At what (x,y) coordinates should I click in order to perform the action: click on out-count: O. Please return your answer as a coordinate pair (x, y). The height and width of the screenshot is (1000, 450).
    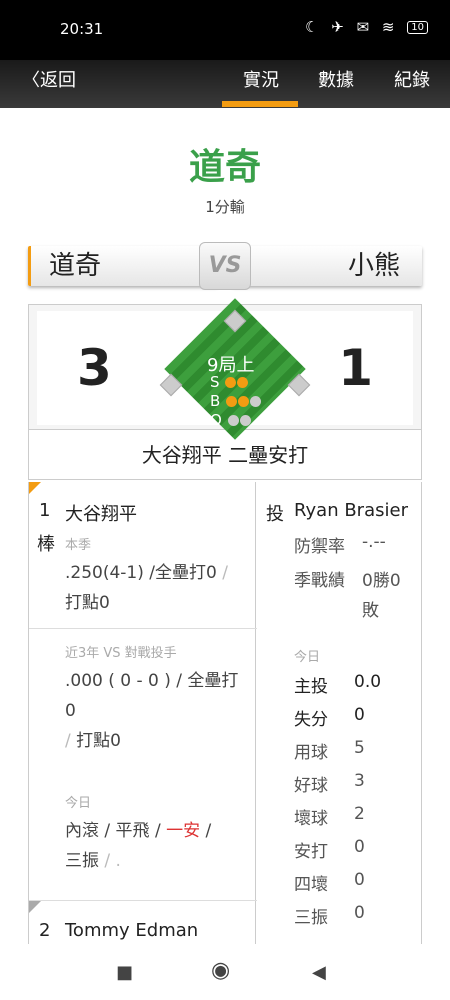
    Looking at the image, I should click on (230, 420).